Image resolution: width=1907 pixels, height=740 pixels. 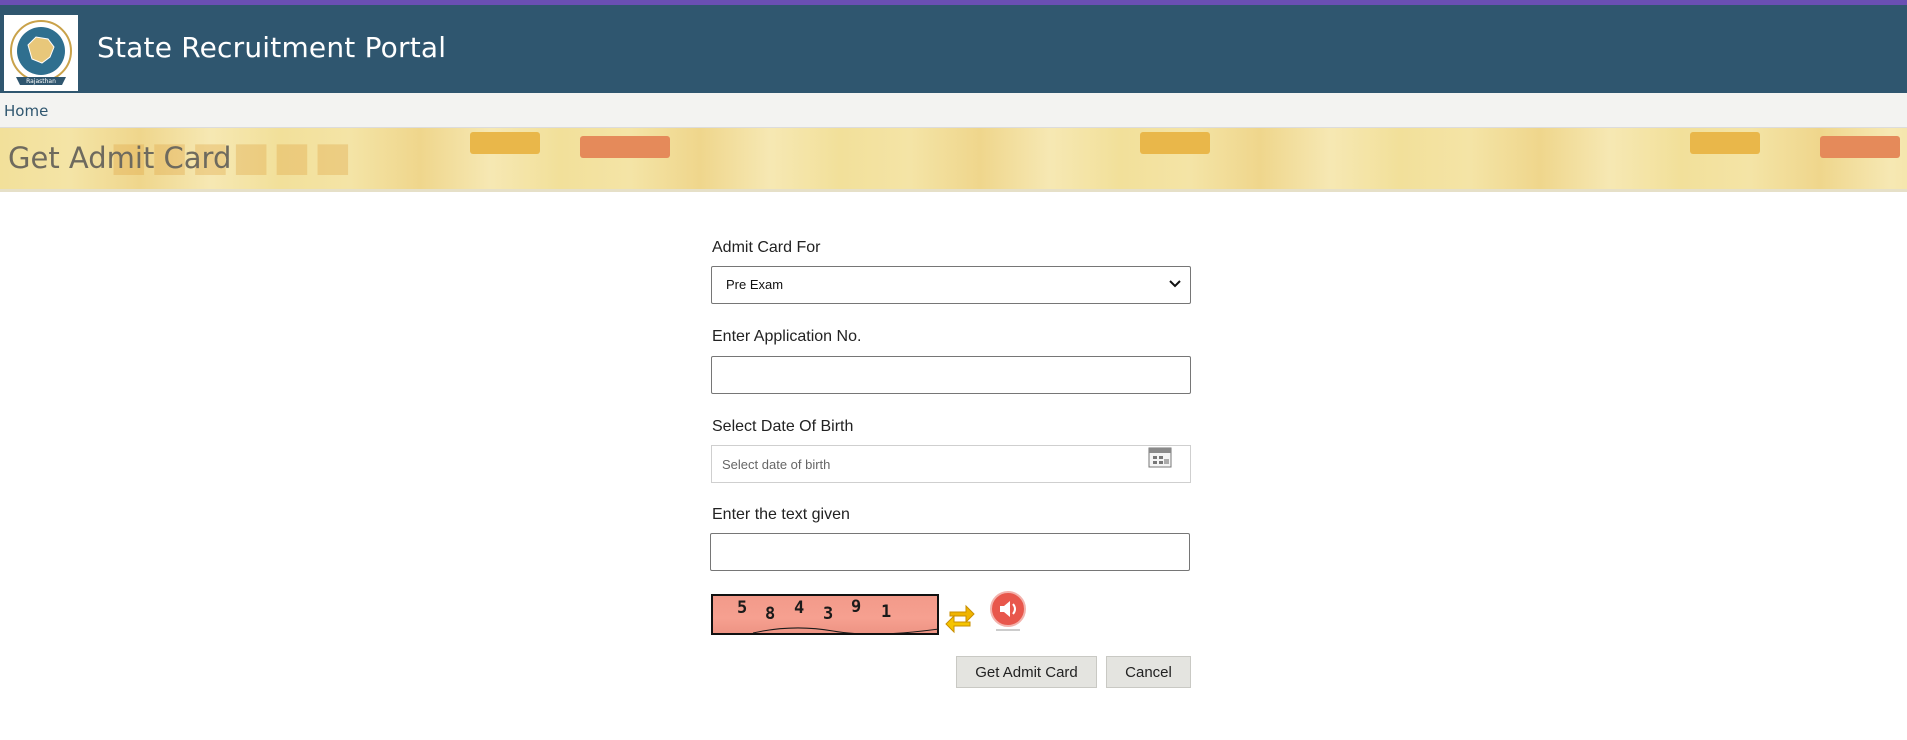 What do you see at coordinates (787, 336) in the screenshot?
I see `application-no-label: Enter Application No.` at bounding box center [787, 336].